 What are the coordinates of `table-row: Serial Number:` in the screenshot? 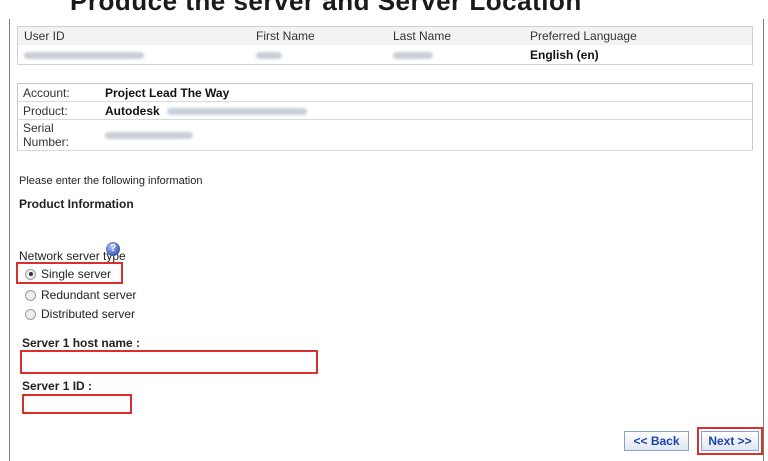 It's located at (385, 135).